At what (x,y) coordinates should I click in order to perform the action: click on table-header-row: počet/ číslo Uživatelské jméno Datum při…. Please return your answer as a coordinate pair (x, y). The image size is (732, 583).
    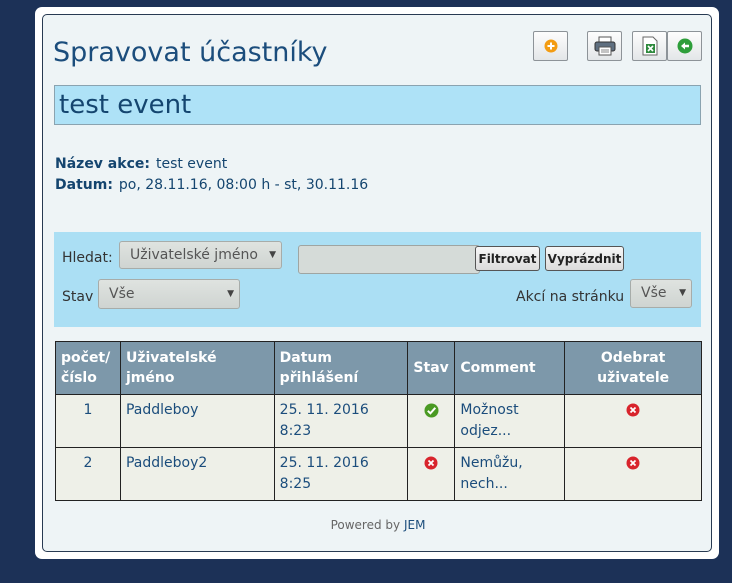
    Looking at the image, I should click on (378, 368).